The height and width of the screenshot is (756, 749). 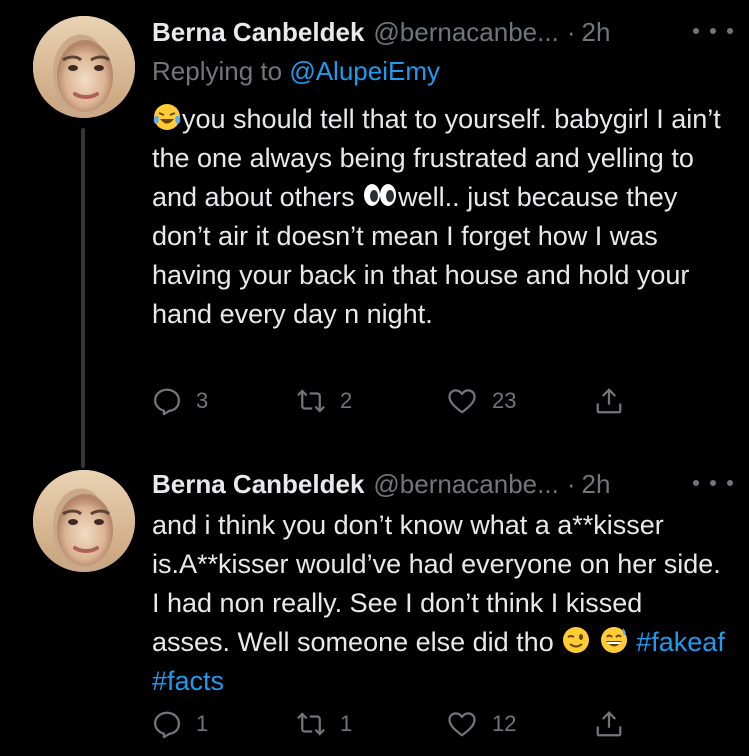 I want to click on retweet-button: 2, so click(x=324, y=401).